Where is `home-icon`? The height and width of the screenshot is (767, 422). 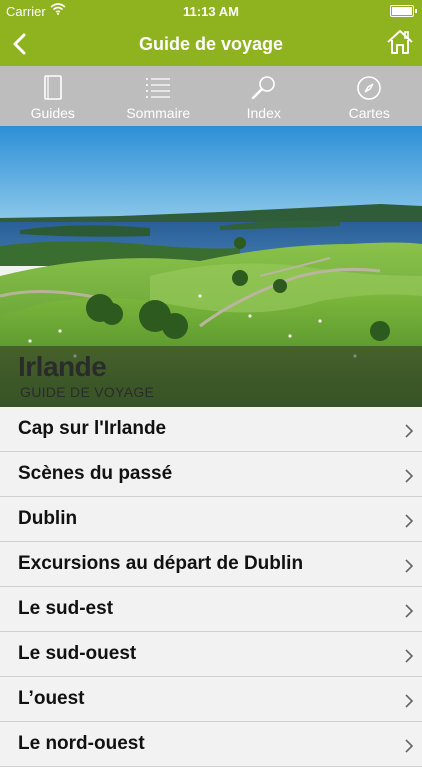 home-icon is located at coordinates (400, 42).